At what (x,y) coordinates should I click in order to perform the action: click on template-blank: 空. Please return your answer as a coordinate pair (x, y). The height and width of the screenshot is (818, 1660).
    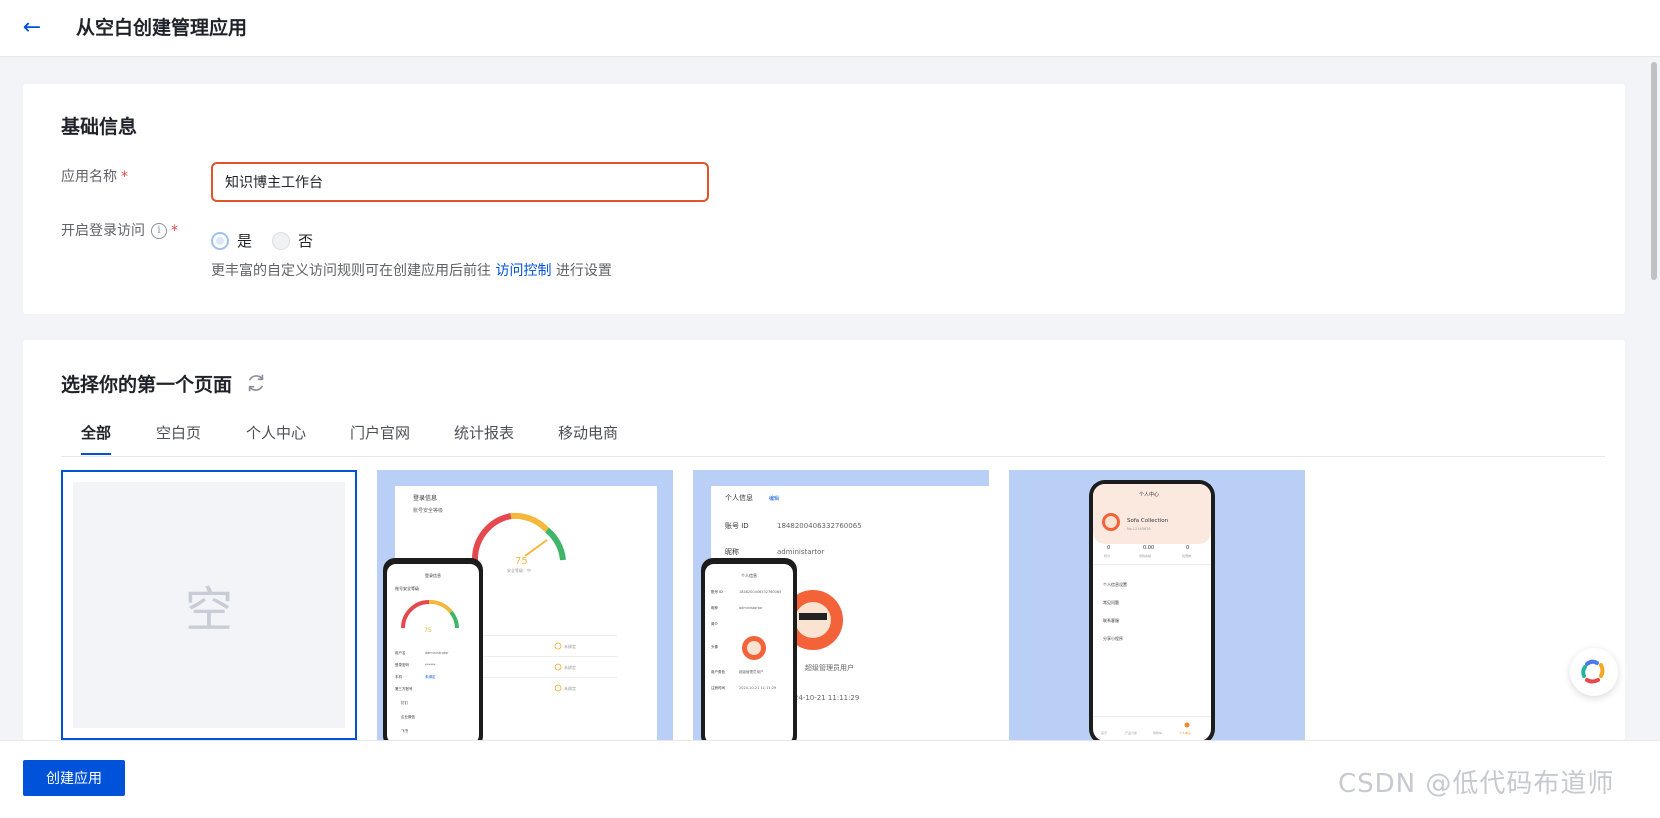
    Looking at the image, I should click on (209, 605).